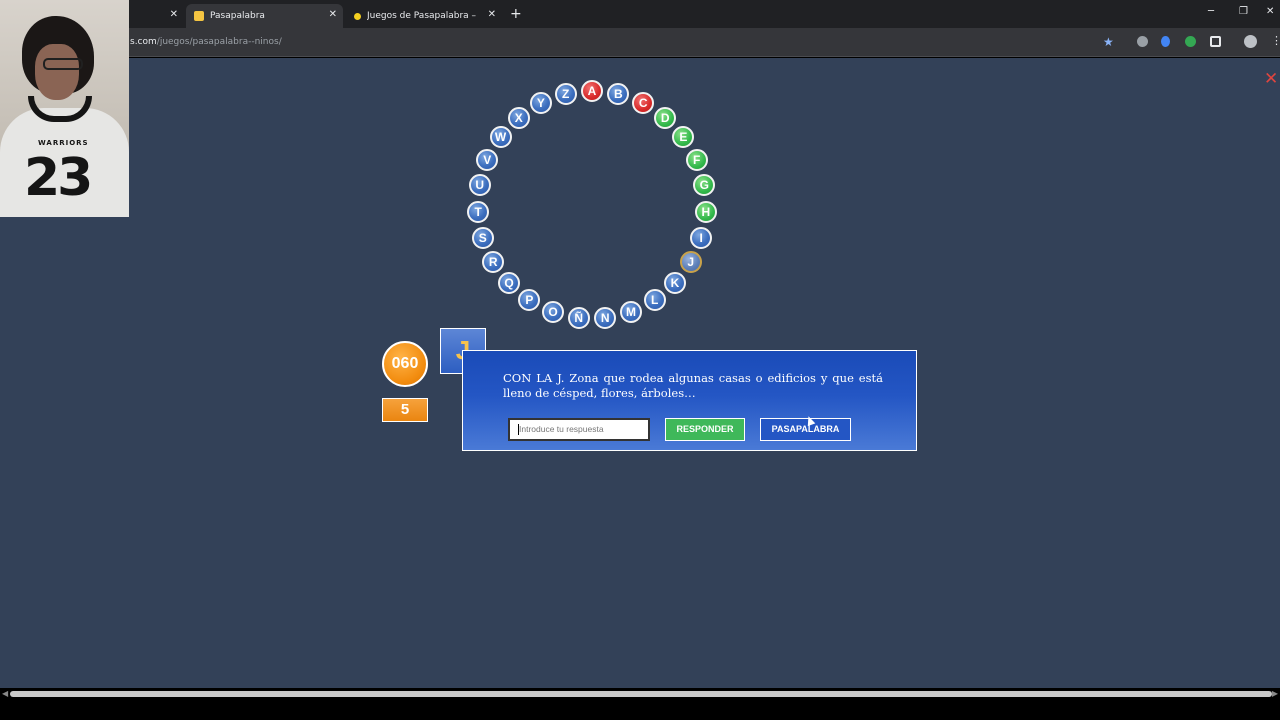  What do you see at coordinates (1142, 41) in the screenshot?
I see `extension-globe-icon` at bounding box center [1142, 41].